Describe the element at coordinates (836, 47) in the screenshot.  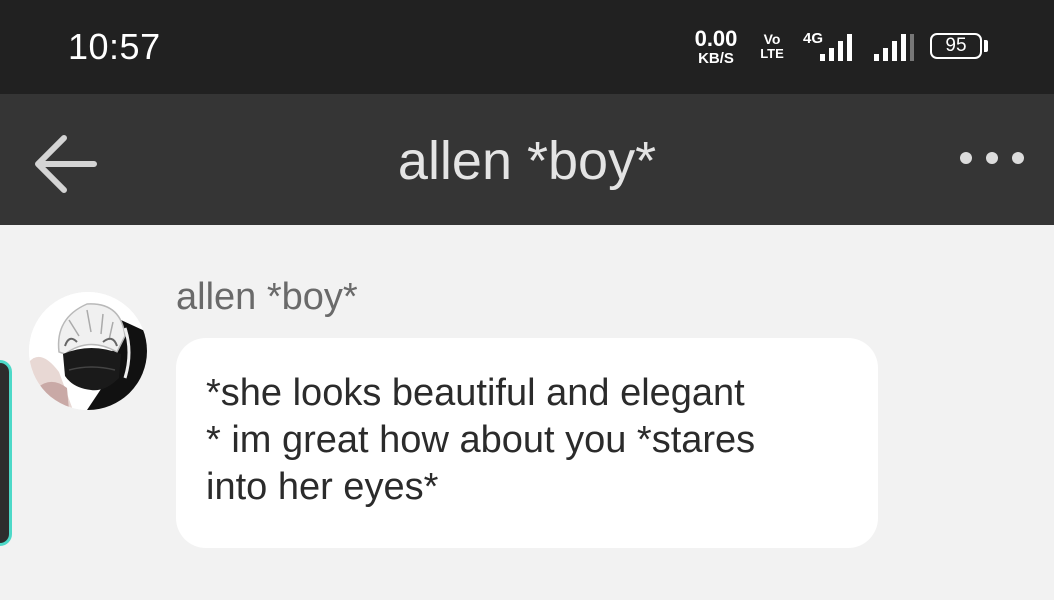
I see `signal-strength-icon` at that location.